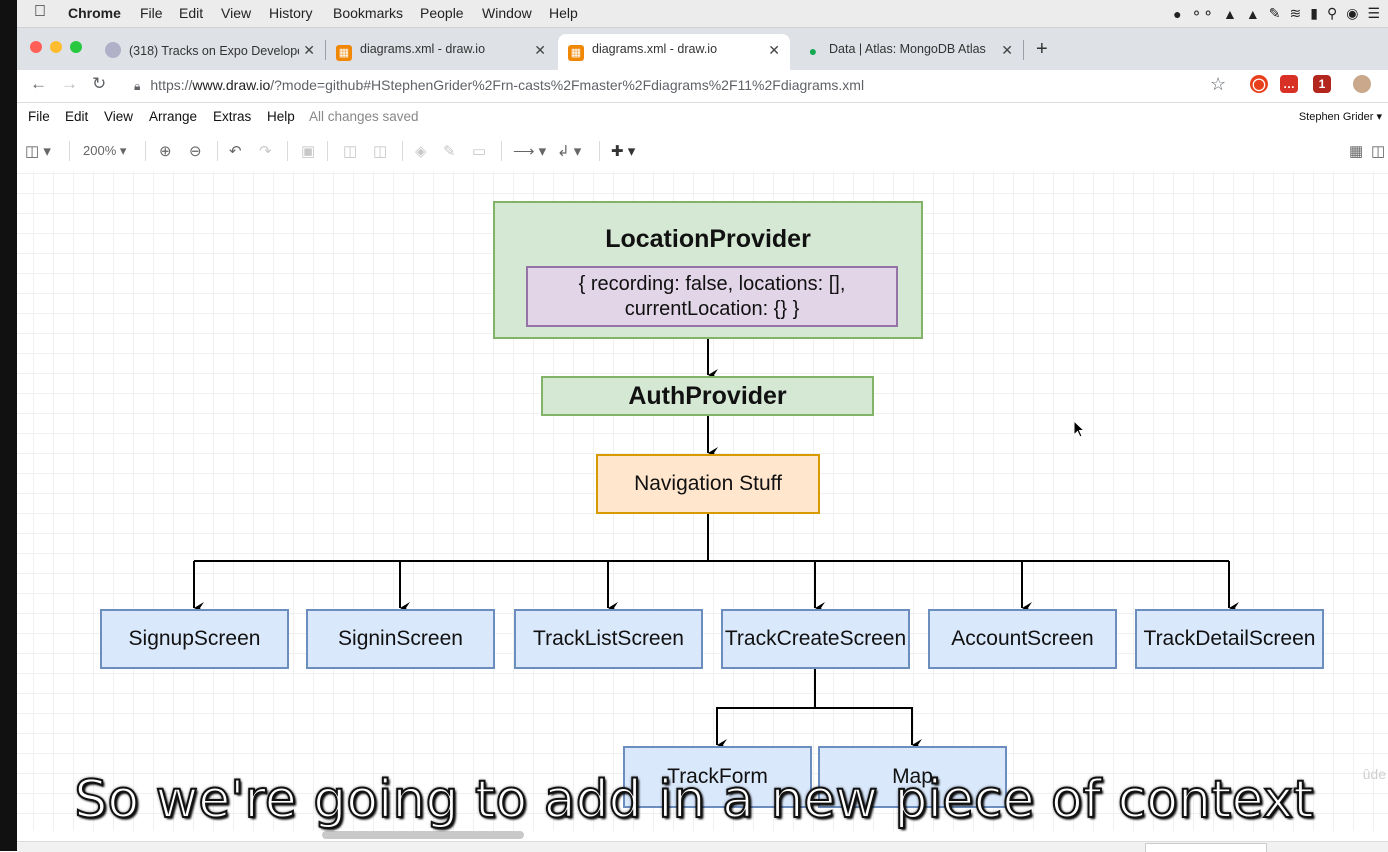 The height and width of the screenshot is (852, 1388). I want to click on user-name-label: Stephen Grider, so click(1336, 117).